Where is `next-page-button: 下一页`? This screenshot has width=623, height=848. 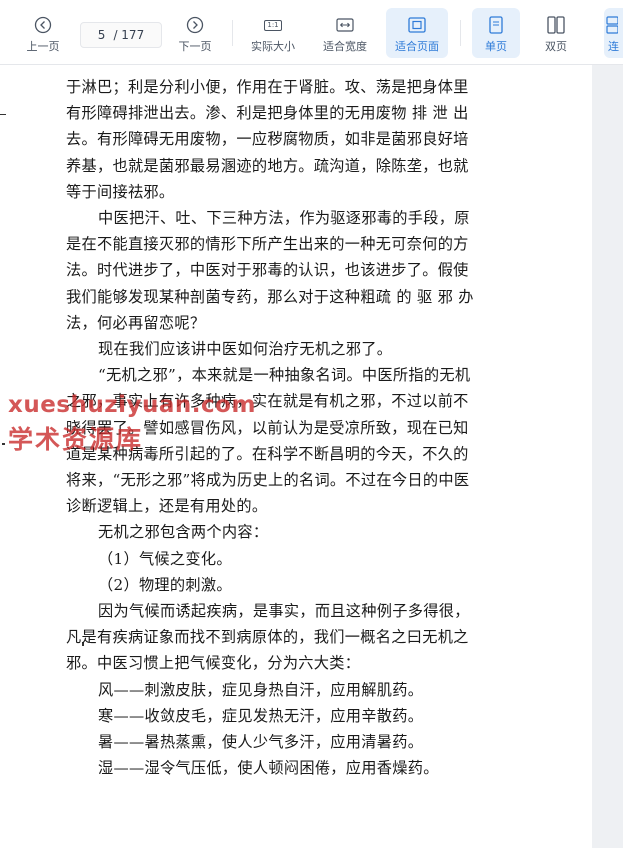 next-page-button: 下一页 is located at coordinates (195, 33).